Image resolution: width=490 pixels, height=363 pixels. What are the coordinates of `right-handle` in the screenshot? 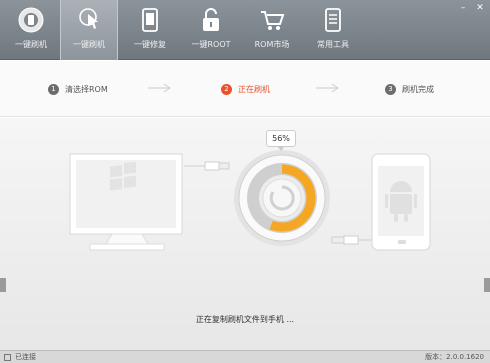 It's located at (487, 285).